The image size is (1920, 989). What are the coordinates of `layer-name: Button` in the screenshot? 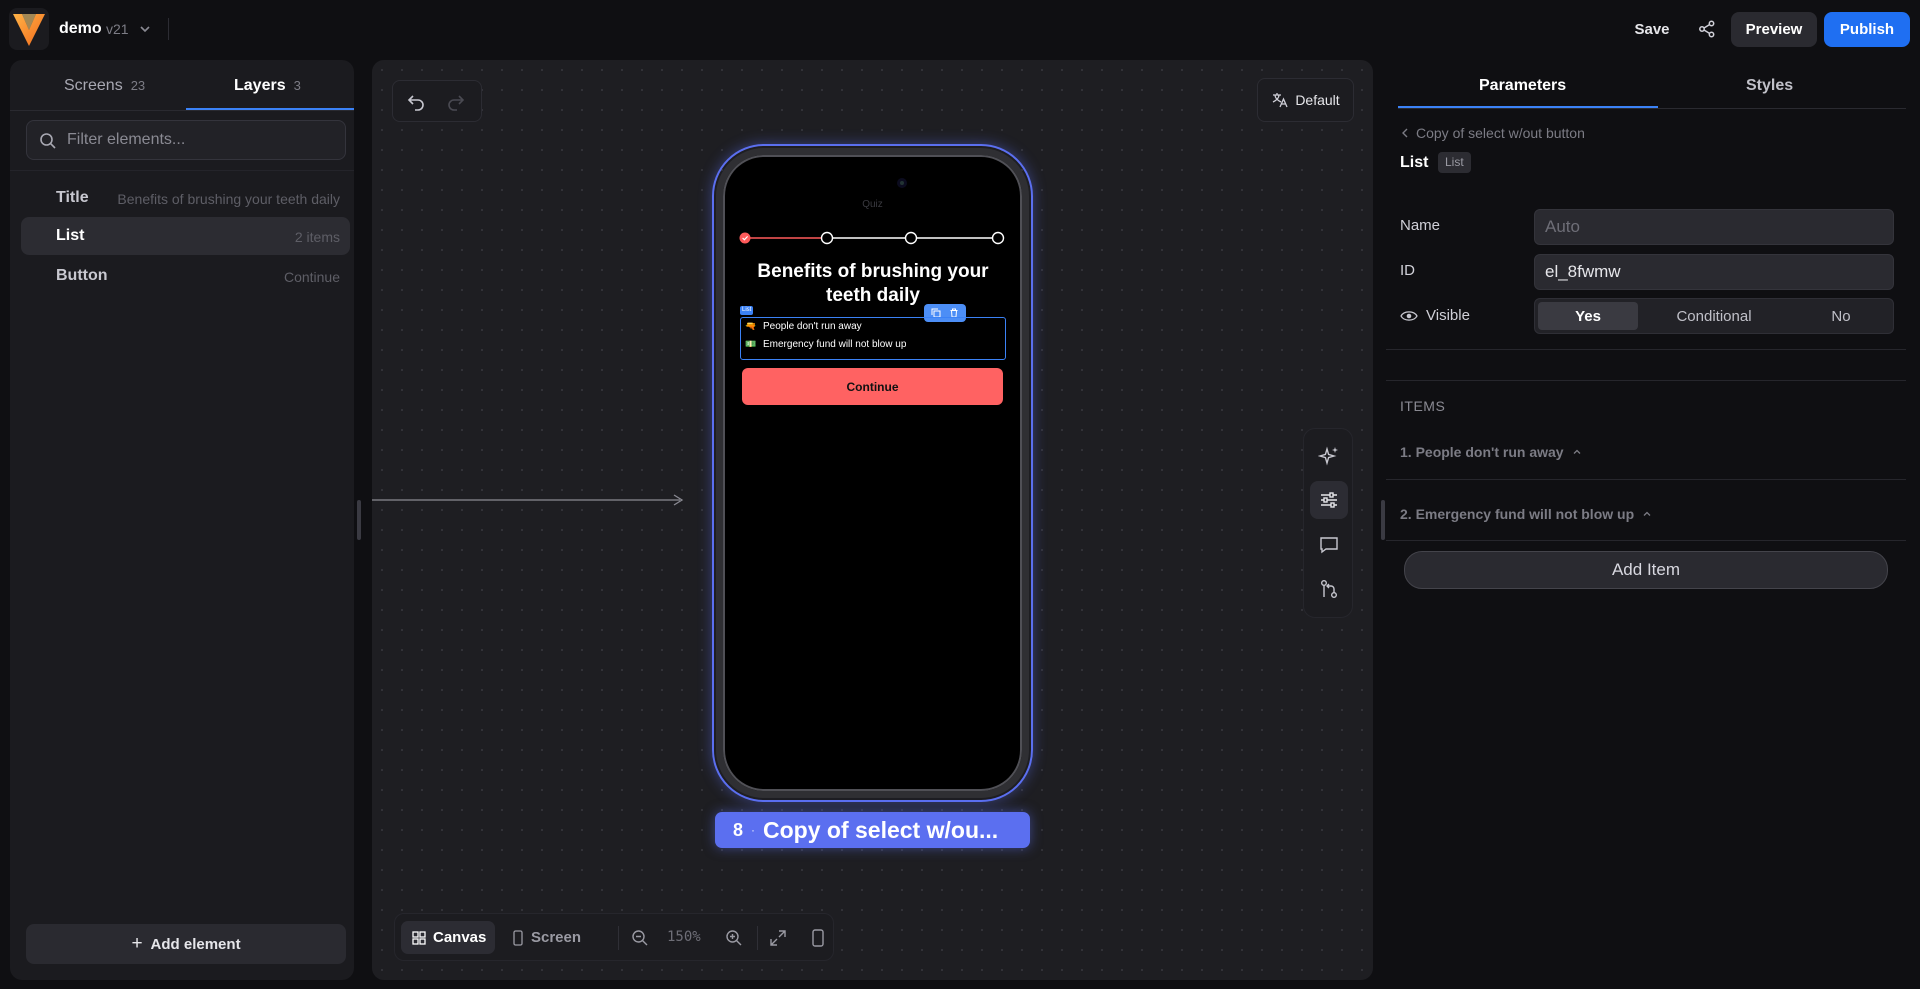 It's located at (82, 275).